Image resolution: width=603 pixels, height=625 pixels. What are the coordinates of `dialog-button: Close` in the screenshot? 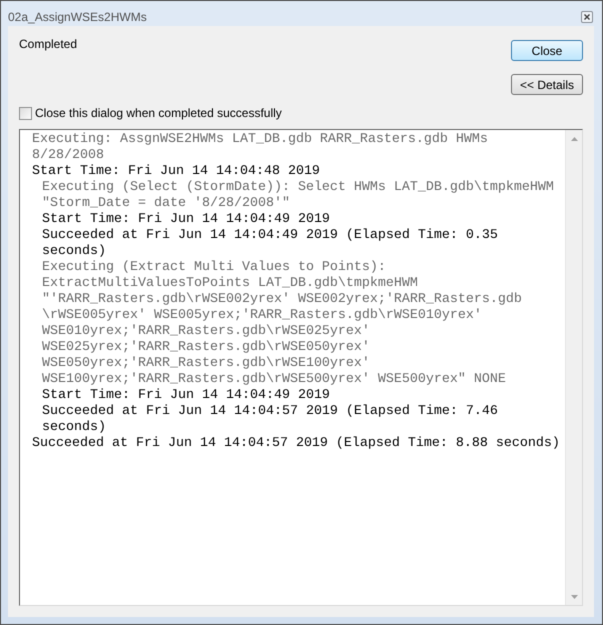 It's located at (547, 50).